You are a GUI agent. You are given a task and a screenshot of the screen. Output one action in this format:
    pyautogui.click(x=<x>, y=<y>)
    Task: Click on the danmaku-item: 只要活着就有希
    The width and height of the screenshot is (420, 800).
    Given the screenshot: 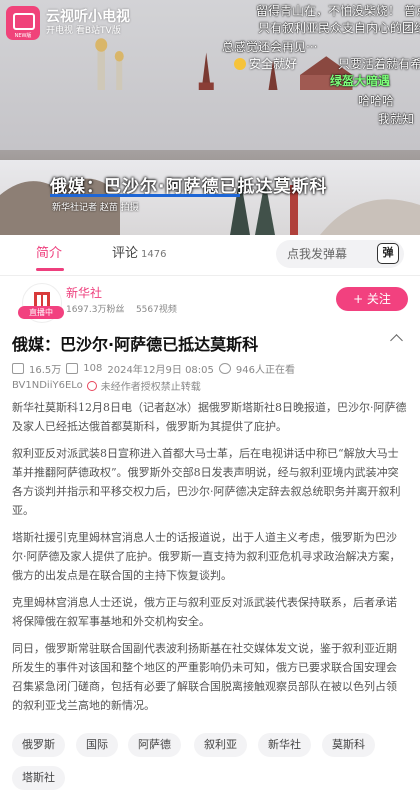 What is the action you would take?
    pyautogui.click(x=379, y=64)
    